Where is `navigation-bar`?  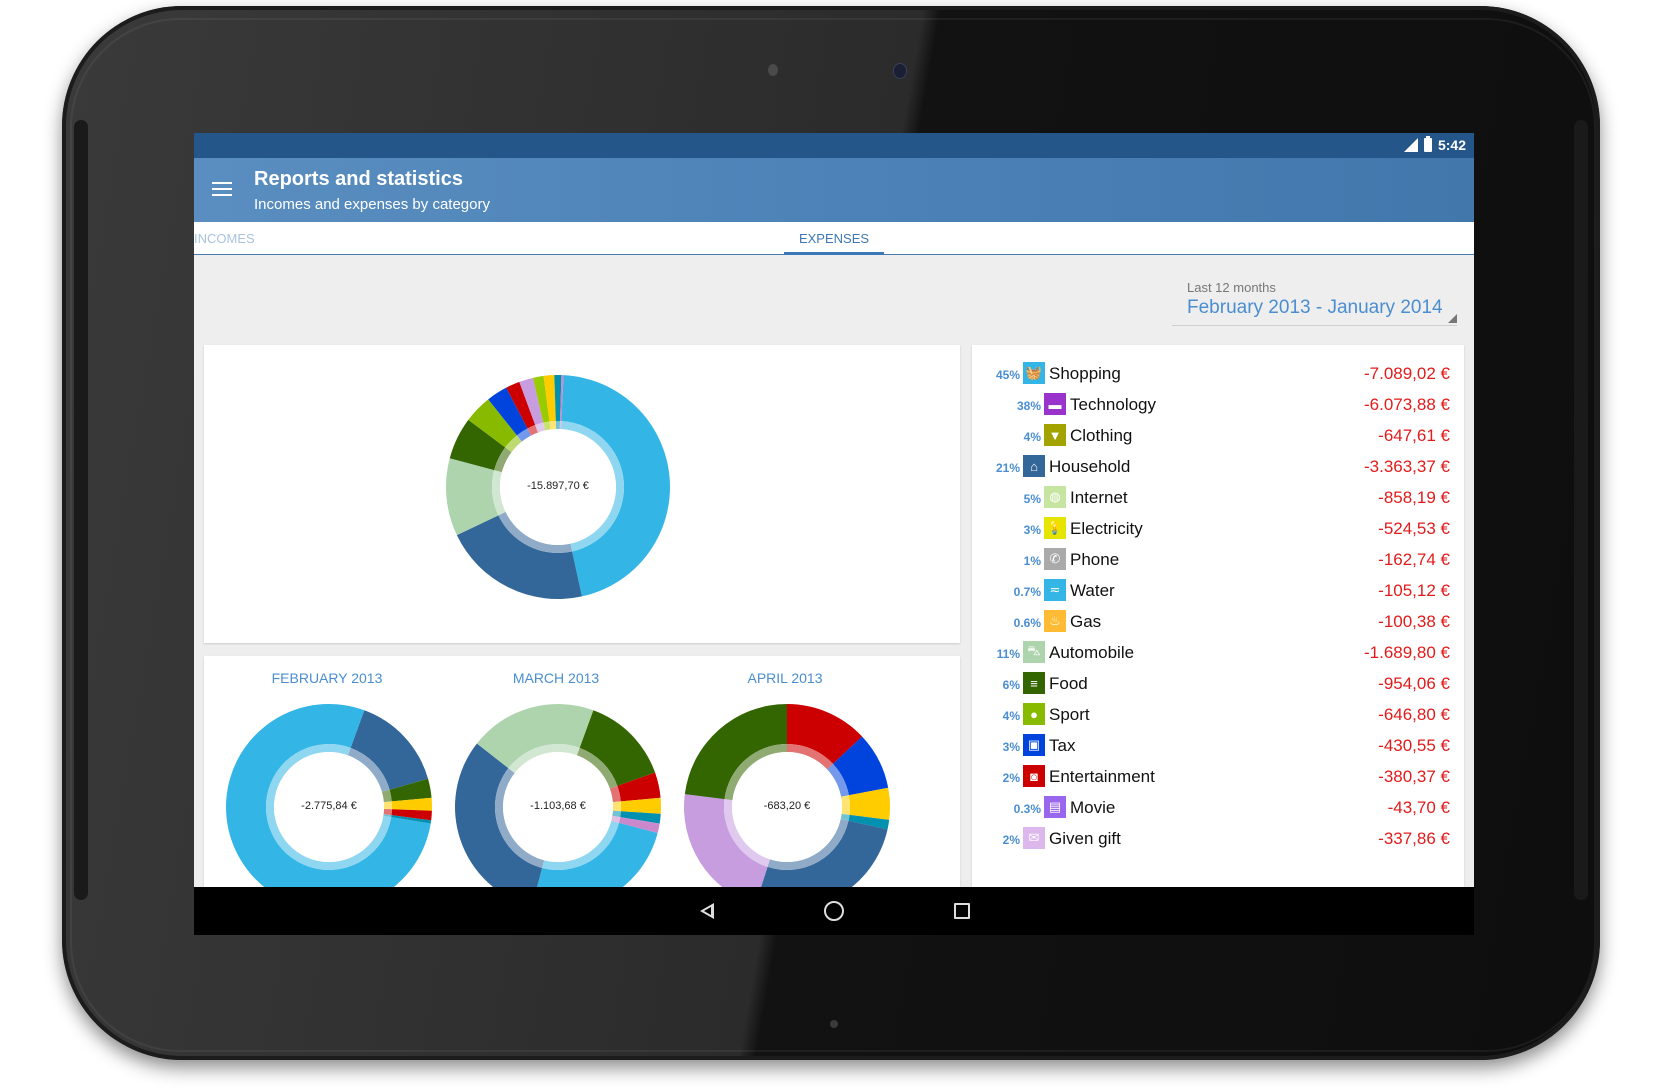
navigation-bar is located at coordinates (834, 911).